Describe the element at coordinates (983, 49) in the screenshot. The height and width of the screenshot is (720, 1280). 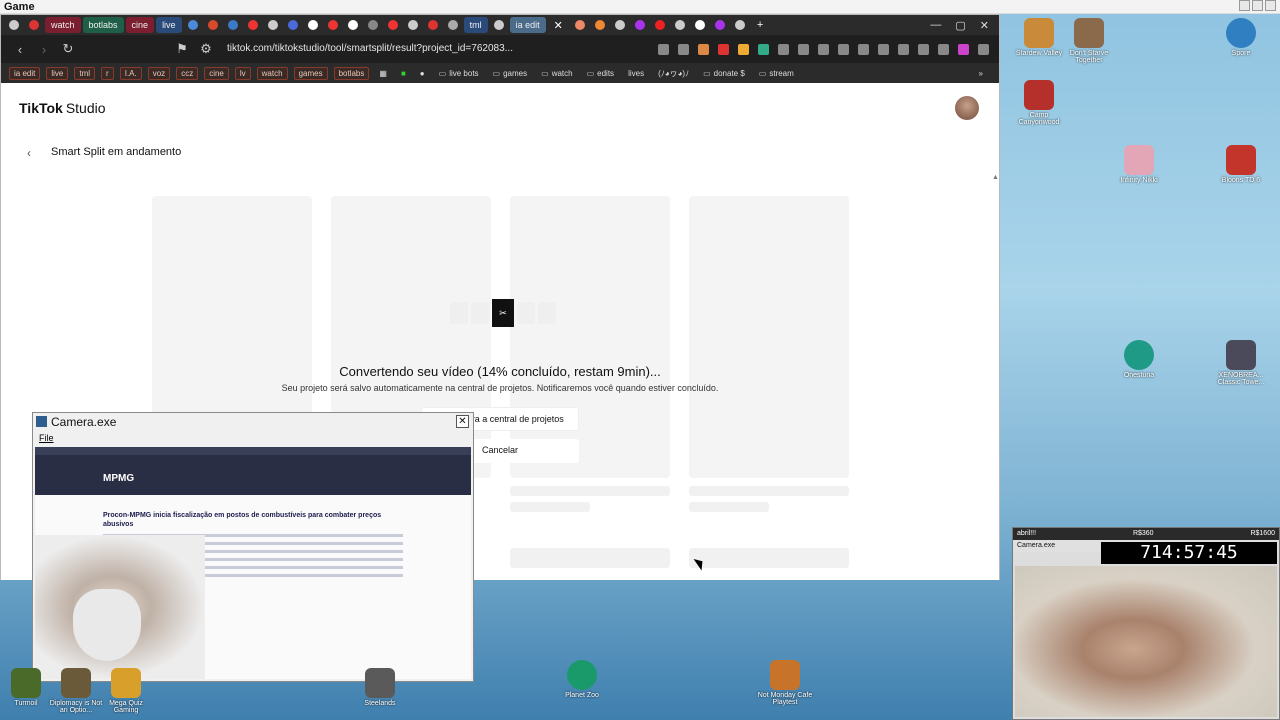
I see `menu-icon` at that location.